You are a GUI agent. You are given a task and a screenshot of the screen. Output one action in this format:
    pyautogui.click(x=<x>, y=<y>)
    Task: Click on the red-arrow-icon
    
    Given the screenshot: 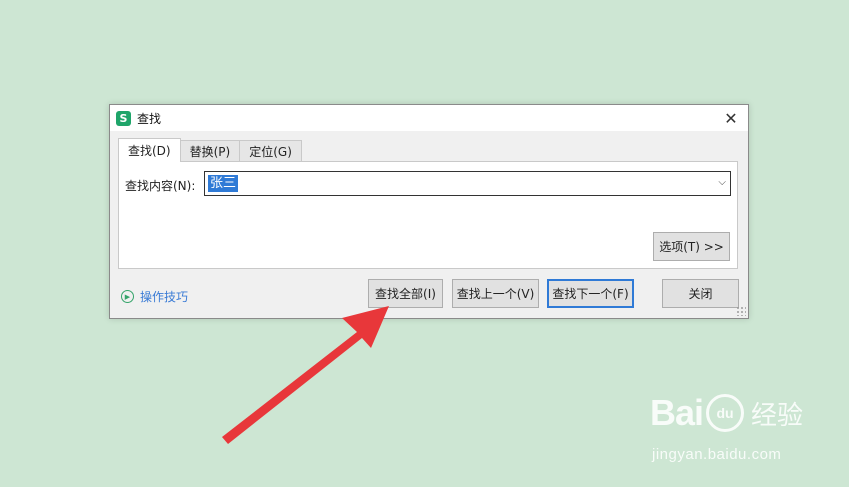 What is the action you would take?
    pyautogui.click(x=305, y=375)
    